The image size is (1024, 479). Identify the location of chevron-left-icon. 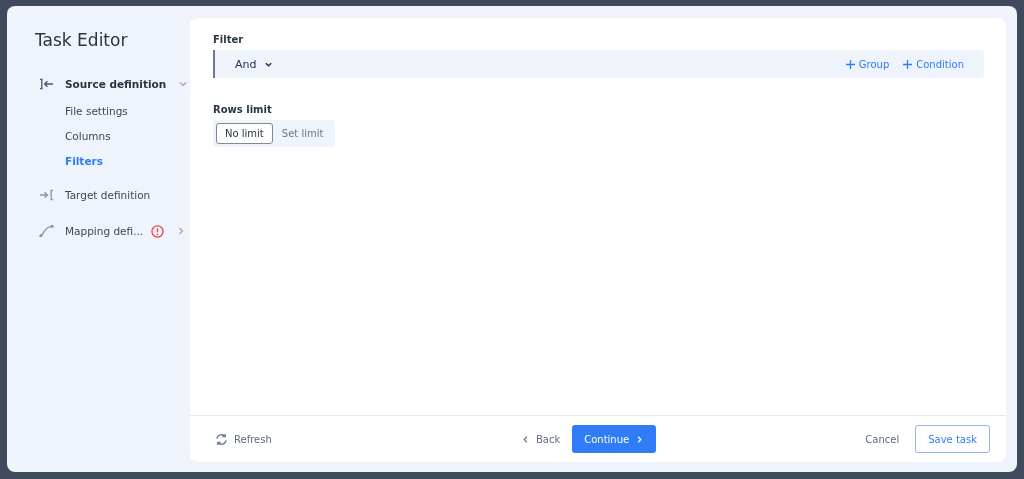
(525, 439).